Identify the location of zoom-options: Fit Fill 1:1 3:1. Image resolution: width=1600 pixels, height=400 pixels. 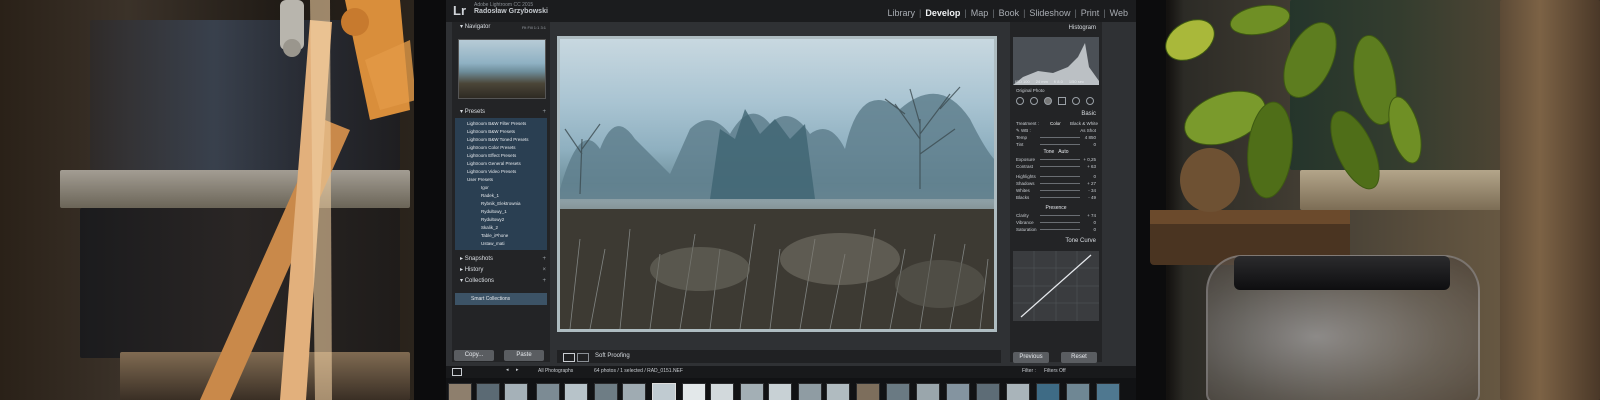
(534, 27).